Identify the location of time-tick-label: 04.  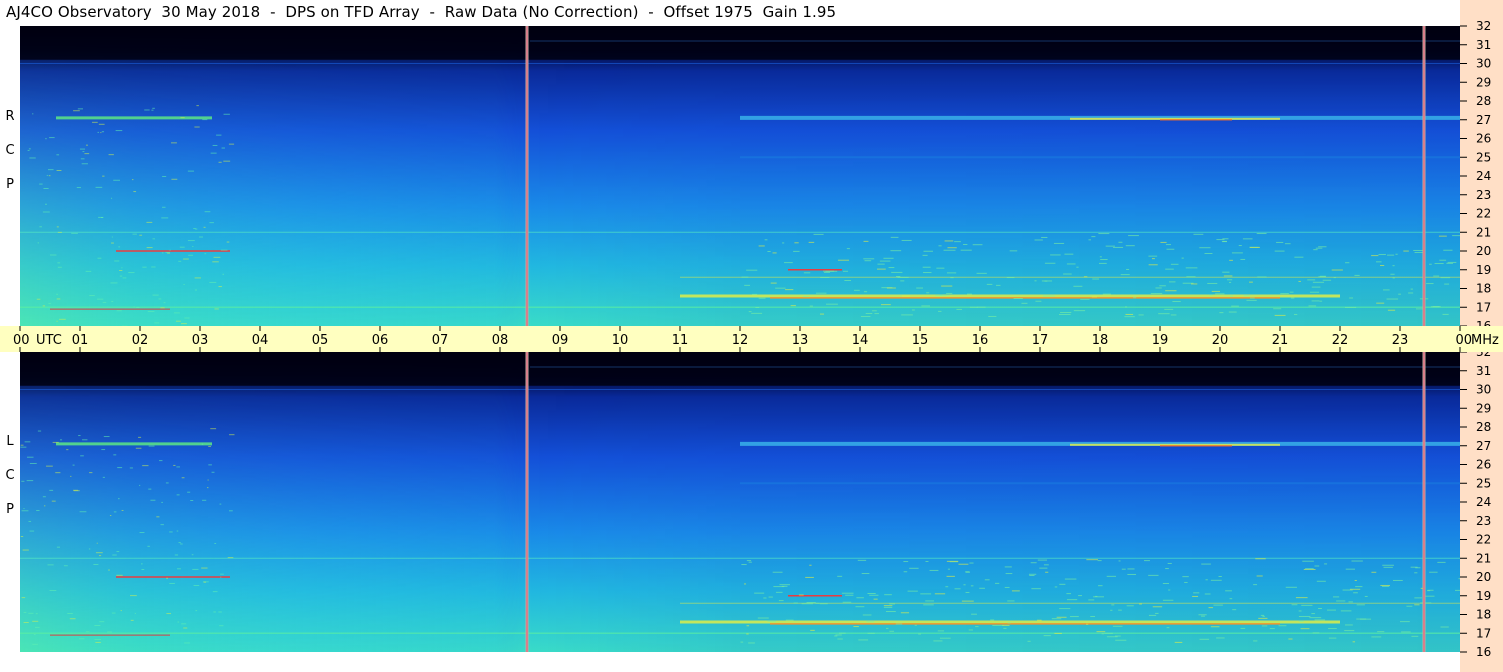
(260, 340).